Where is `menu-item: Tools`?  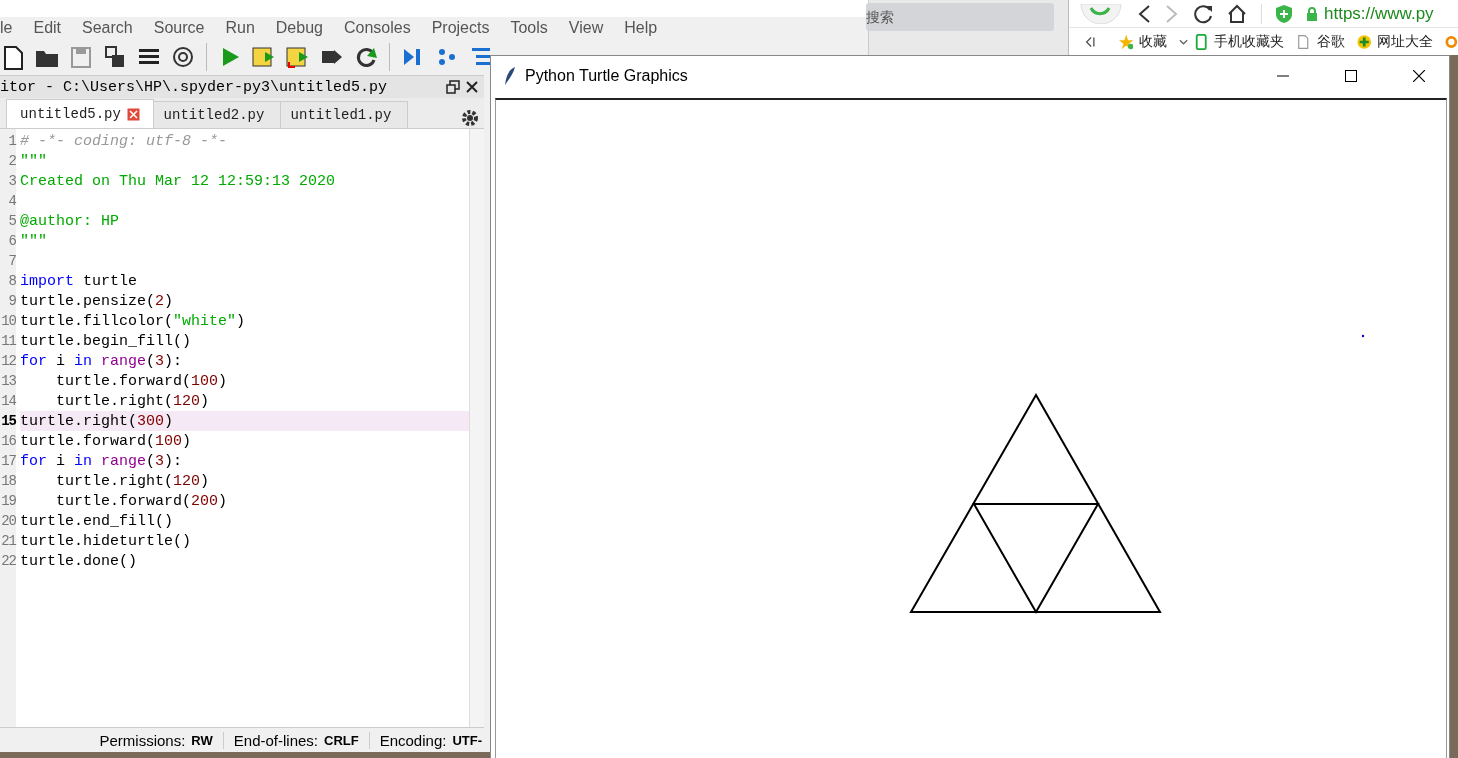
menu-item: Tools is located at coordinates (529, 28).